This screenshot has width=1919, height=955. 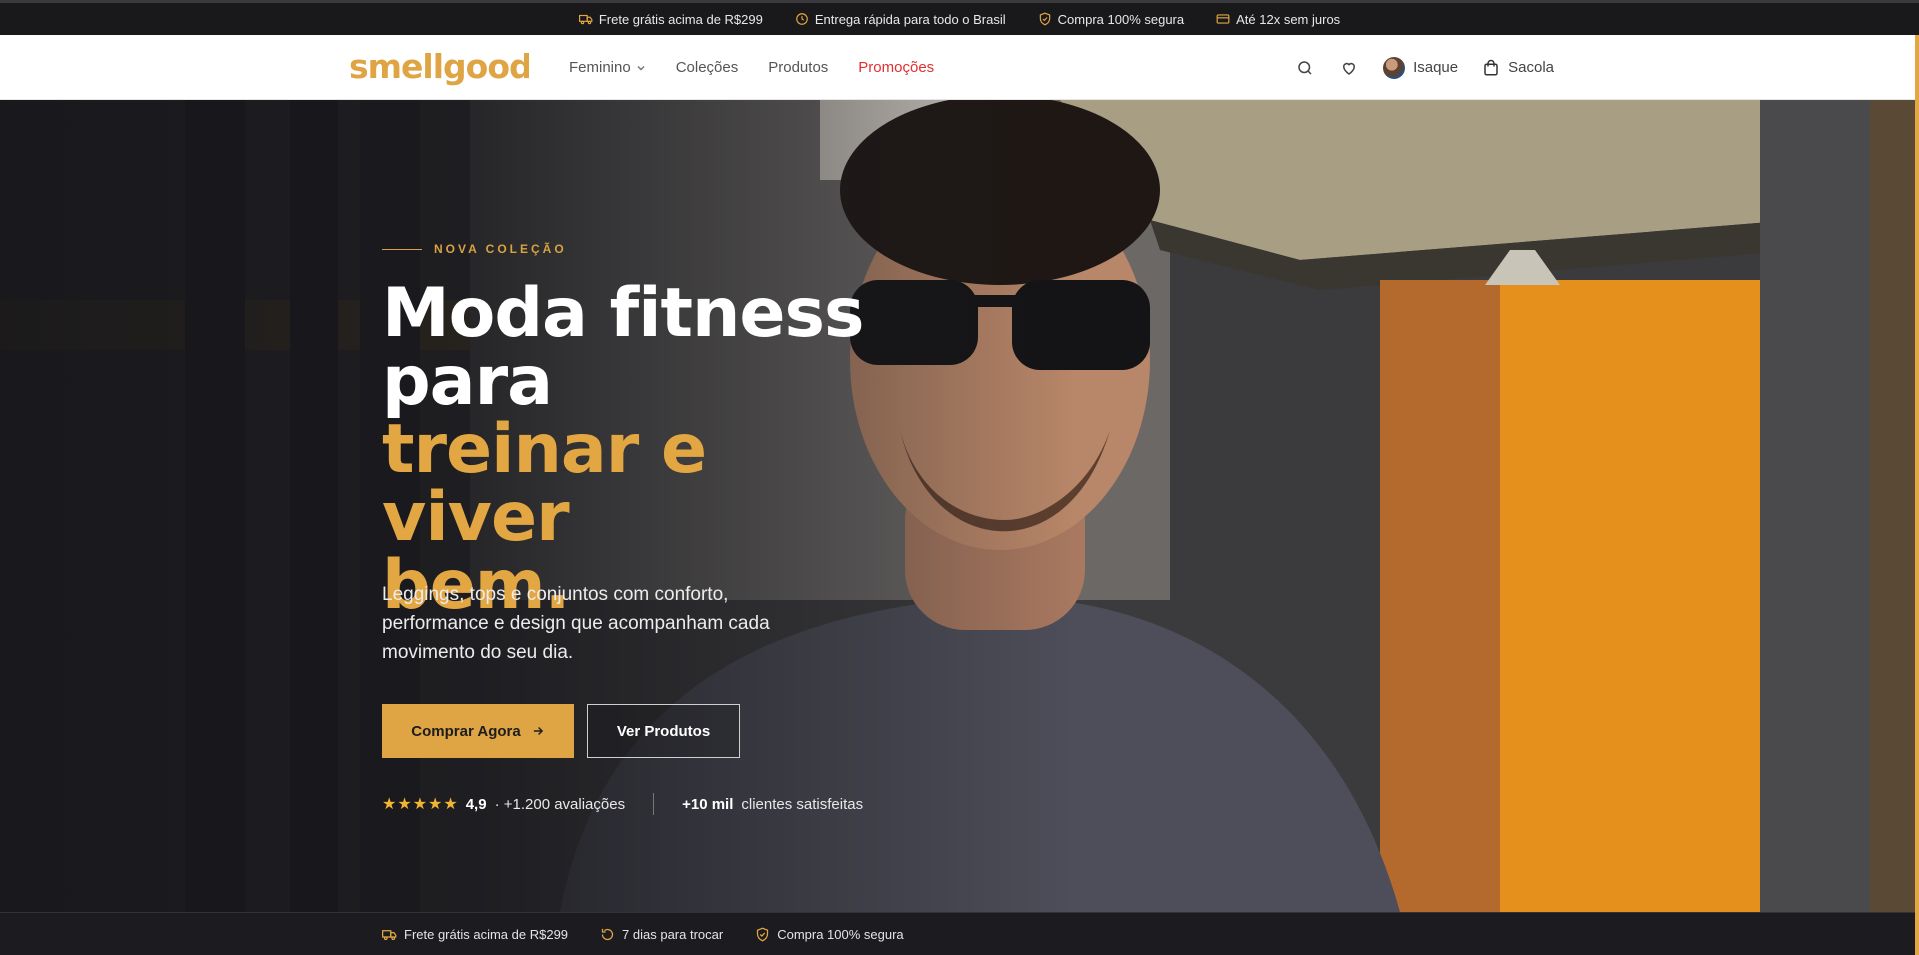 I want to click on nav-item-produtos: Produtos, so click(x=798, y=67).